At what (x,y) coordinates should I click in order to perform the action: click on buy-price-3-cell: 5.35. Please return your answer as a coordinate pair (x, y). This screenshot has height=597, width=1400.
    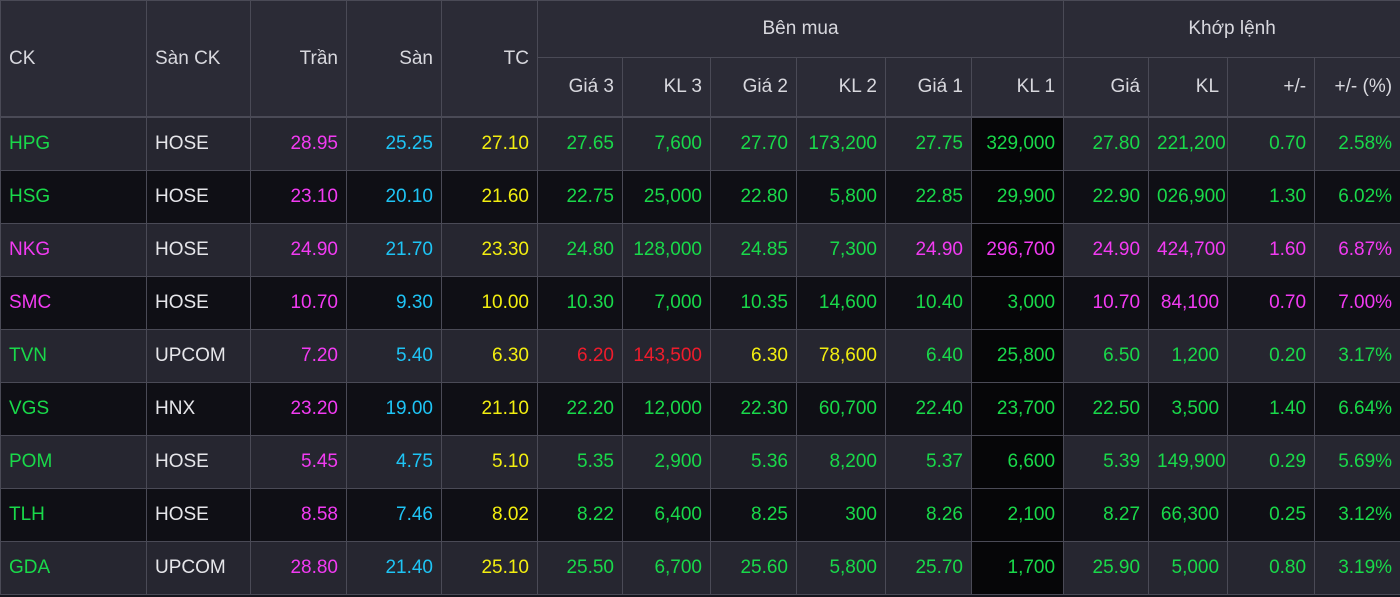
    Looking at the image, I should click on (580, 462).